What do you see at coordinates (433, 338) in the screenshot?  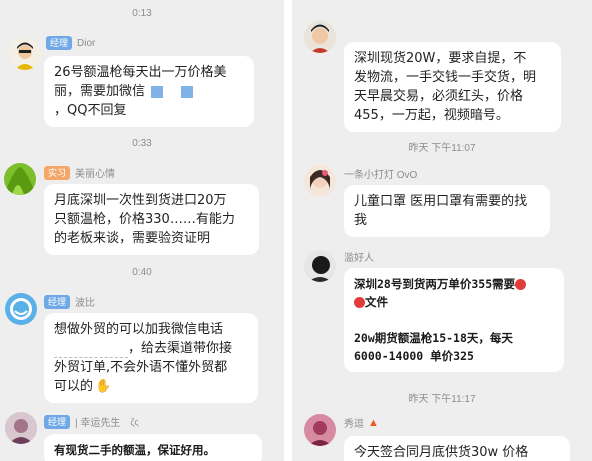 I see `message-line: 20w期货额温枪15-18天，每天` at bounding box center [433, 338].